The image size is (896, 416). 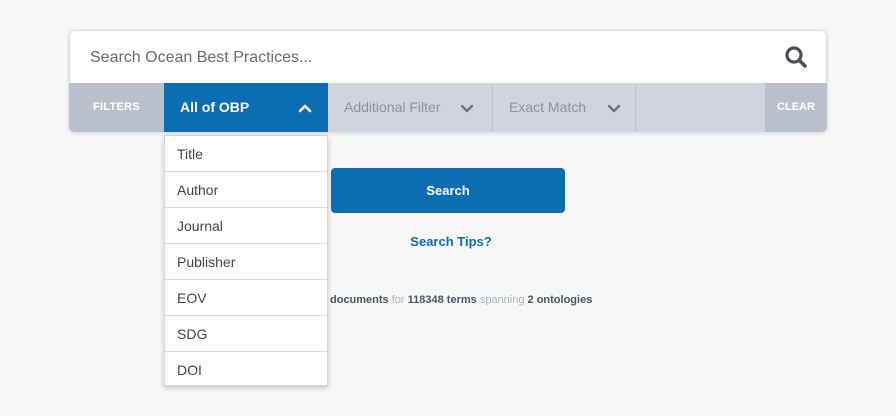 I want to click on stats-ontologies: 2 ontologies, so click(x=560, y=300).